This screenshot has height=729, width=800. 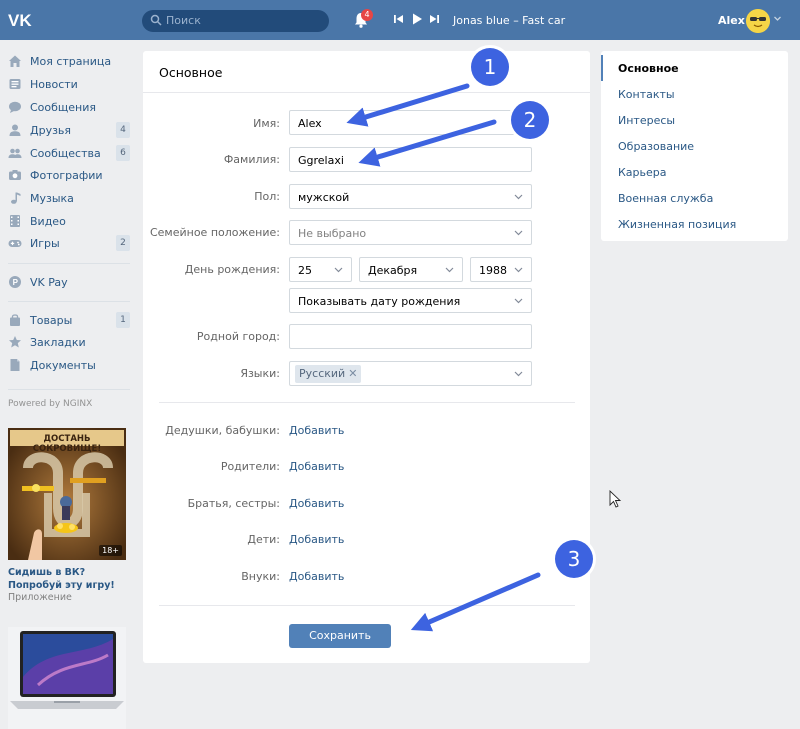 What do you see at coordinates (493, 270) in the screenshot?
I see `birth-year-value: 1988` at bounding box center [493, 270].